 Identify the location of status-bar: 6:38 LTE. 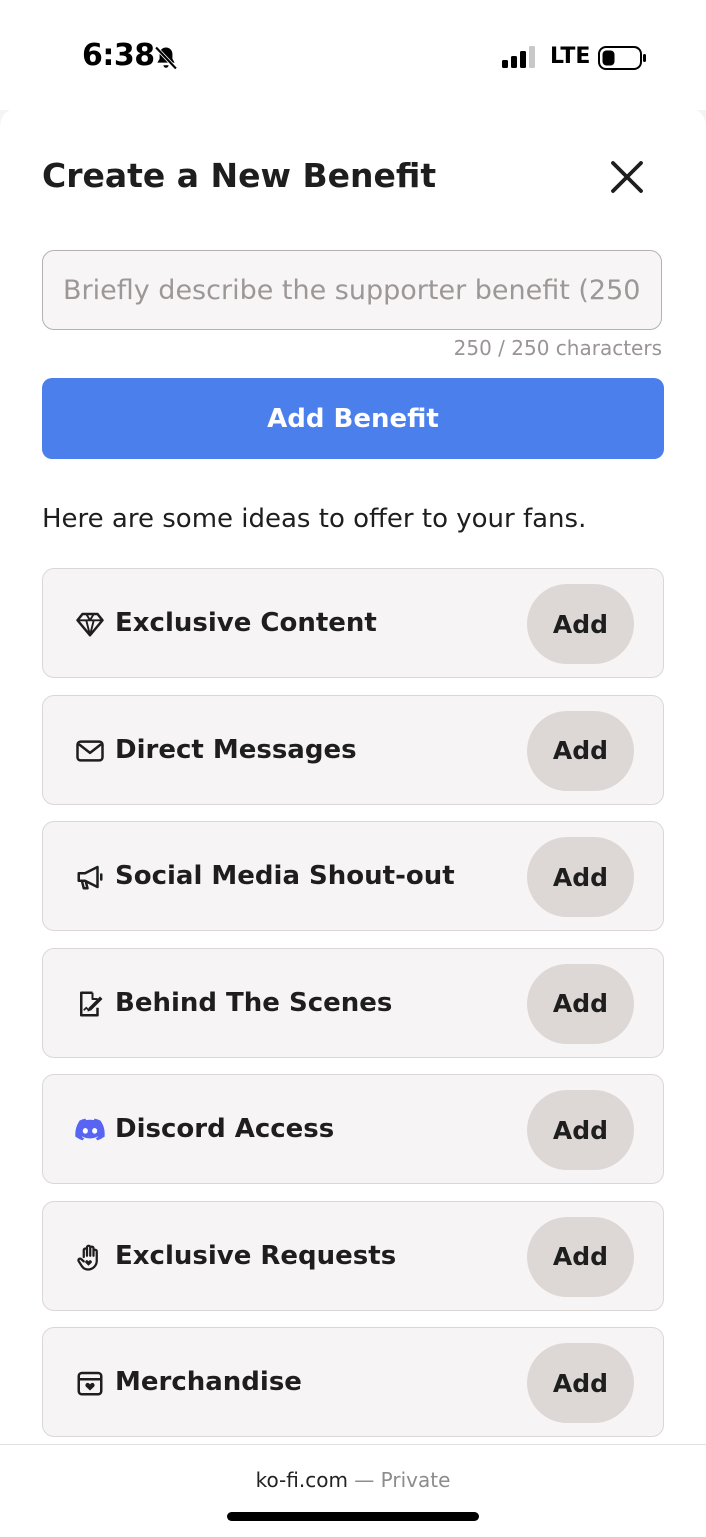
(353, 55).